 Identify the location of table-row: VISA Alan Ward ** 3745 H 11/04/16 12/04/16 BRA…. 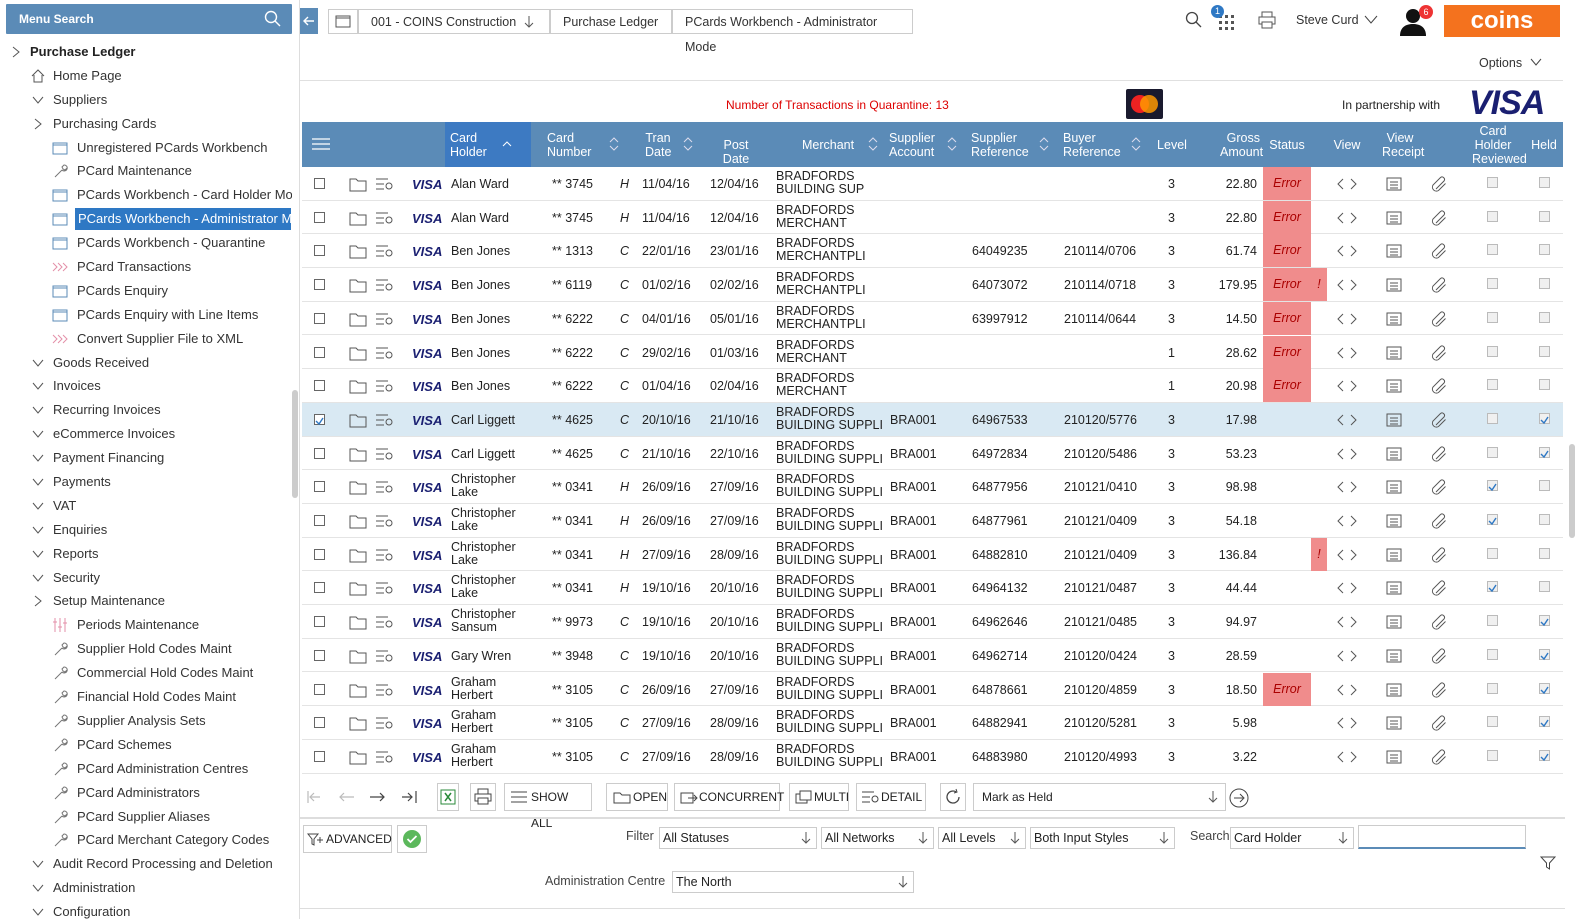
(932, 184).